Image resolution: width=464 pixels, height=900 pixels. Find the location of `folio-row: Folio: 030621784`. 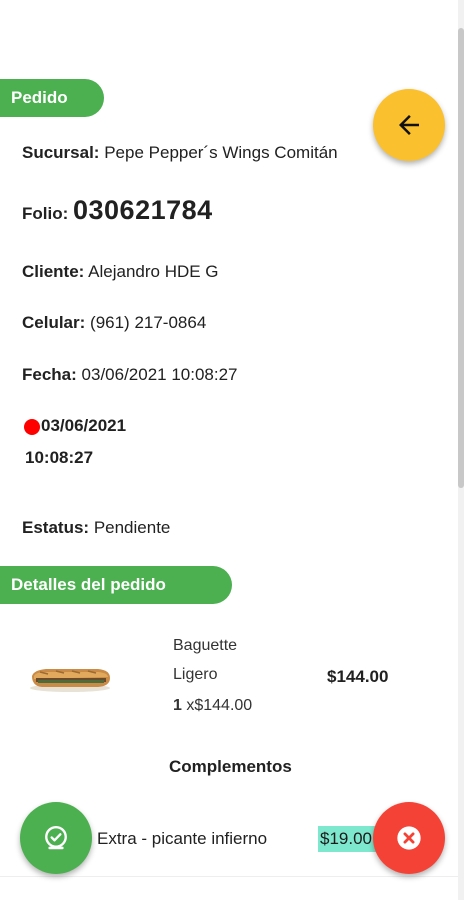

folio-row: Folio: 030621784 is located at coordinates (117, 210).